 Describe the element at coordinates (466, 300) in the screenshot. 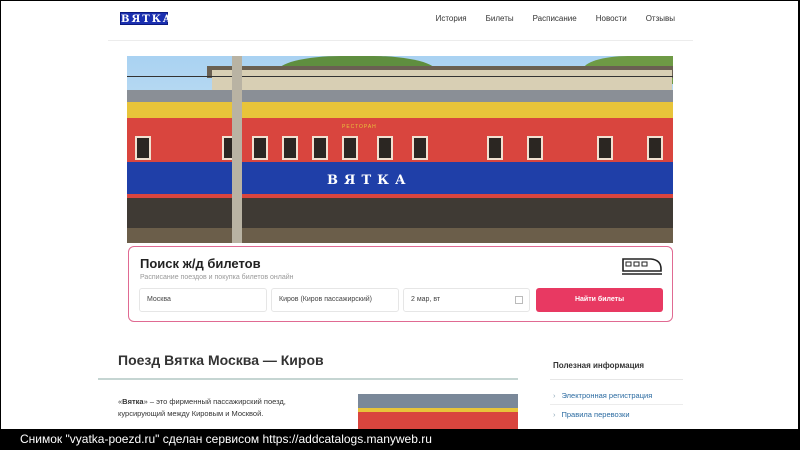

I see `date-input: 2 мар, вт` at that location.